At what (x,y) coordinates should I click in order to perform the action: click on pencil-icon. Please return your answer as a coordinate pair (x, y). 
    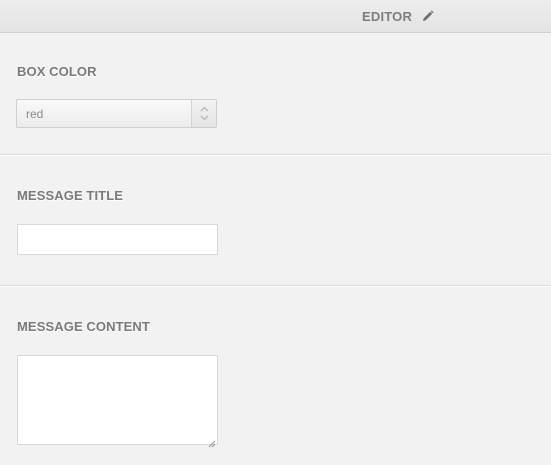
    Looking at the image, I should click on (428, 16).